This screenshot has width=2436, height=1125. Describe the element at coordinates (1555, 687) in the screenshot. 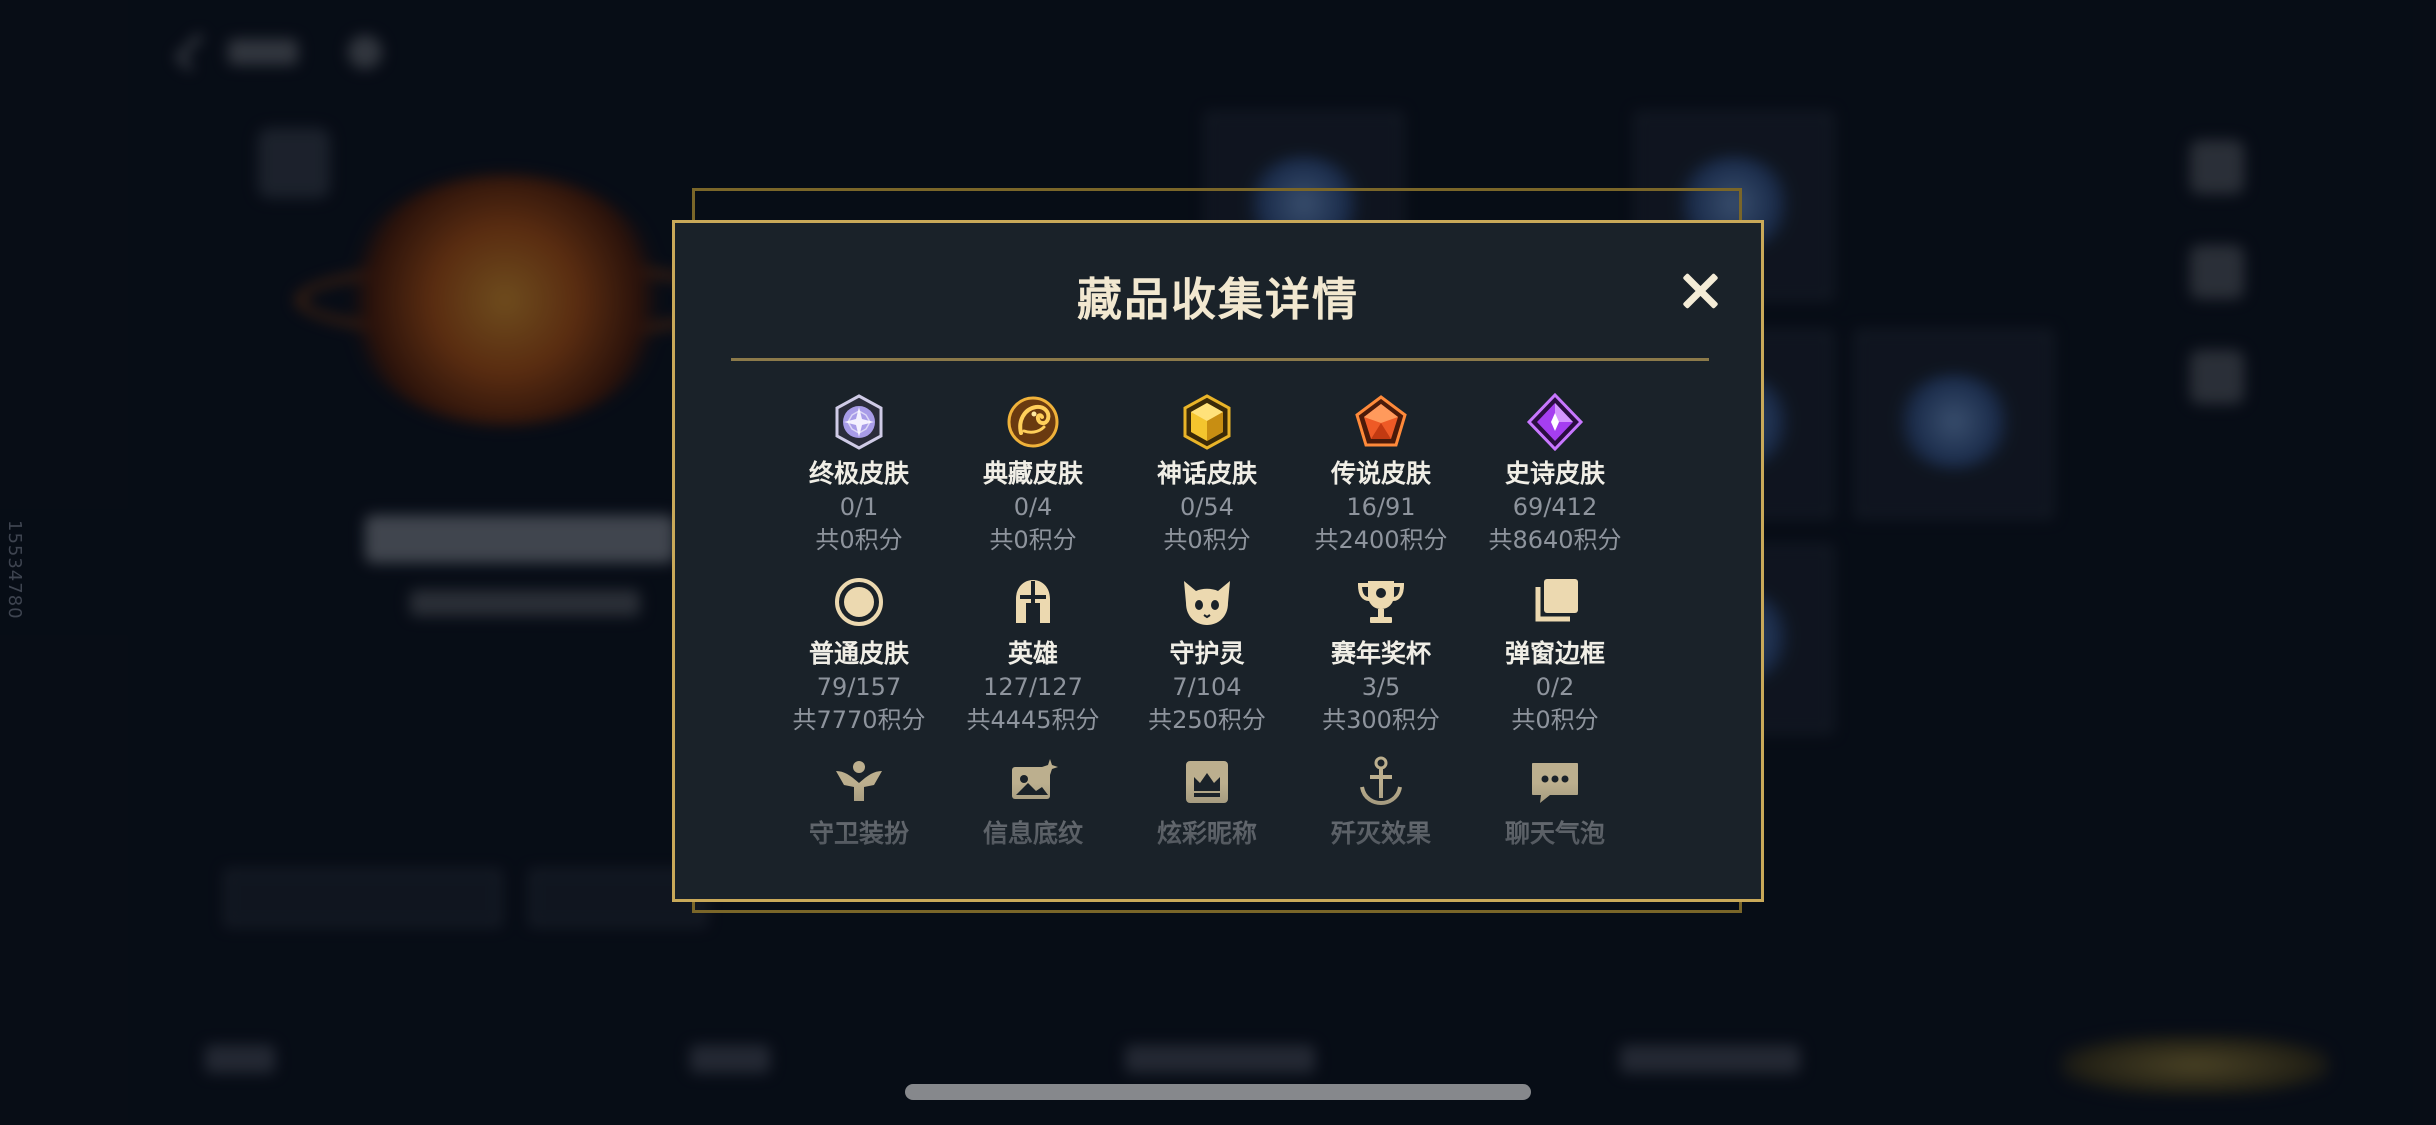

I see `category-count: 0/2` at that location.